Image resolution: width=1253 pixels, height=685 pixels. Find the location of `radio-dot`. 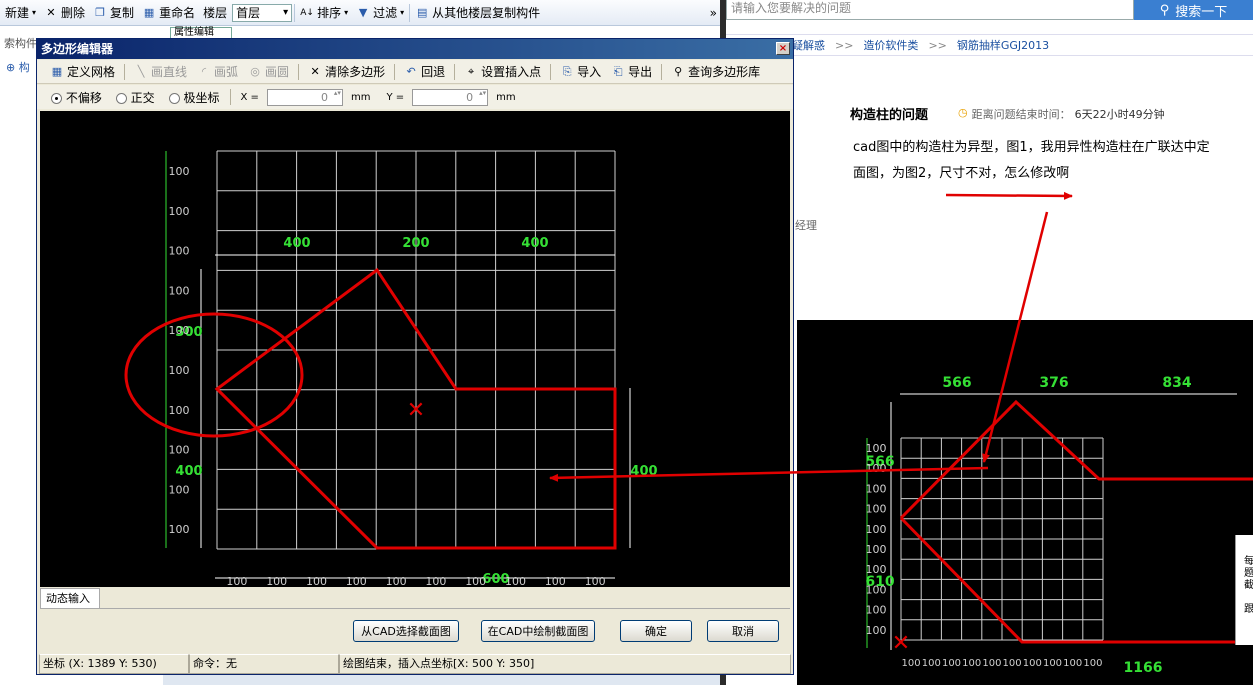

radio-dot is located at coordinates (121, 98).